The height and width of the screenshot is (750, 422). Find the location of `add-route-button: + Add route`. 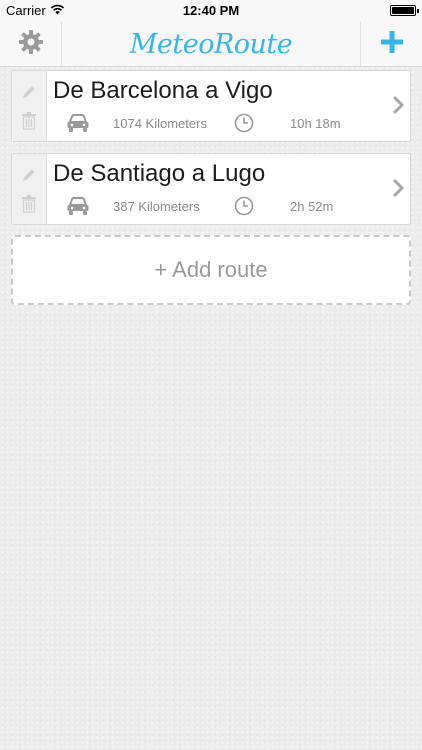

add-route-button: + Add route is located at coordinates (211, 270).